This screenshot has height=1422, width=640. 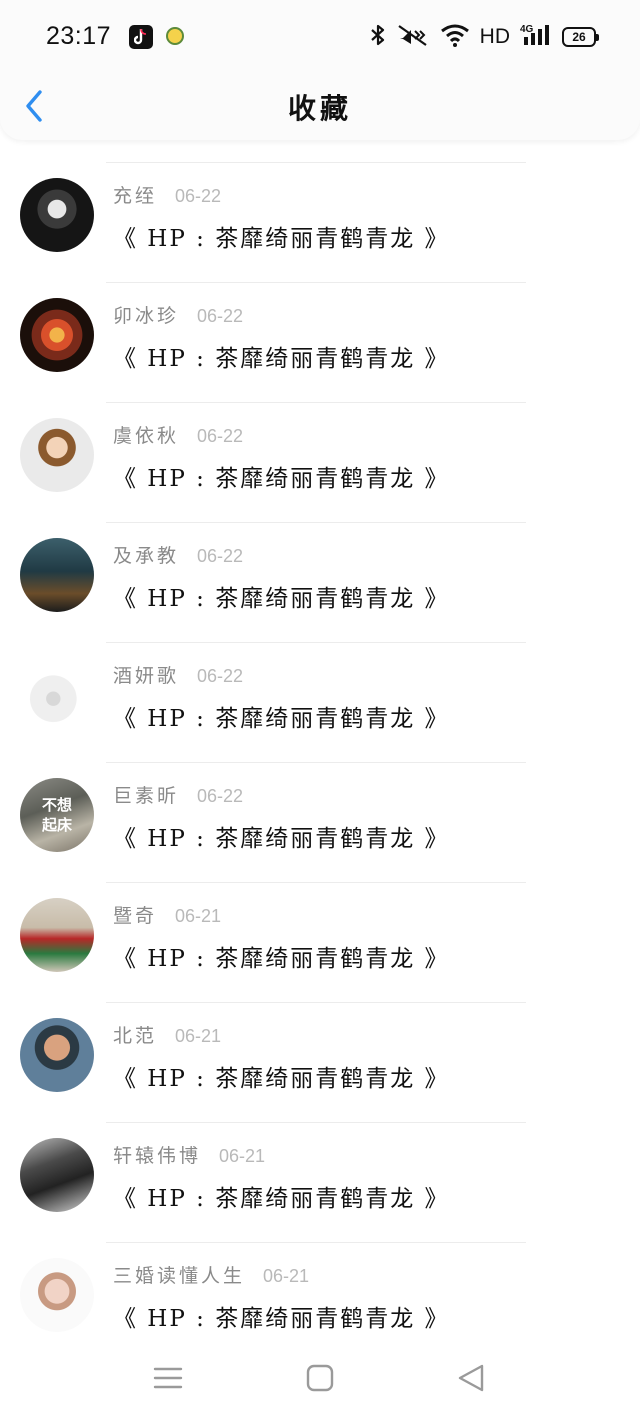 What do you see at coordinates (135, 916) in the screenshot?
I see `username: 暨奇` at bounding box center [135, 916].